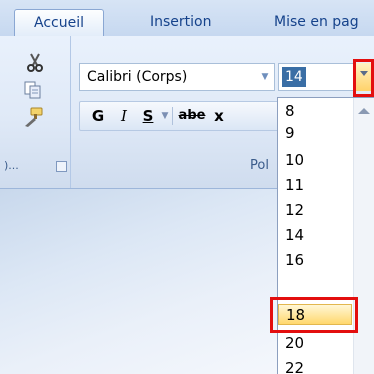  Describe the element at coordinates (137, 77) in the screenshot. I see `font-name-value: Calibri (Corps)` at that location.